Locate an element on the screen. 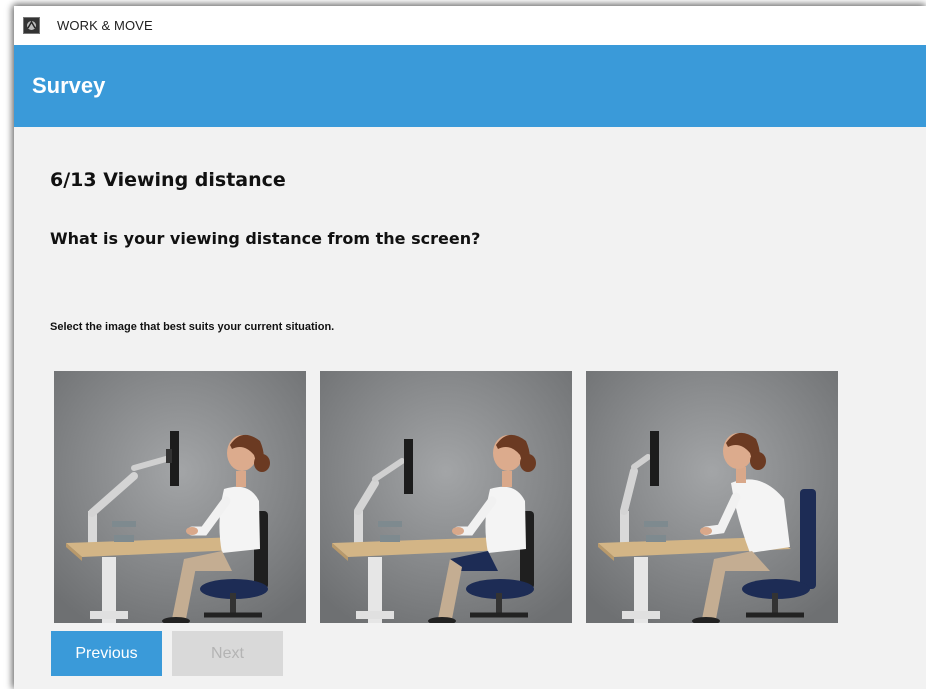 Image resolution: width=926 pixels, height=689 pixels. previous-button: Previous is located at coordinates (106, 653).